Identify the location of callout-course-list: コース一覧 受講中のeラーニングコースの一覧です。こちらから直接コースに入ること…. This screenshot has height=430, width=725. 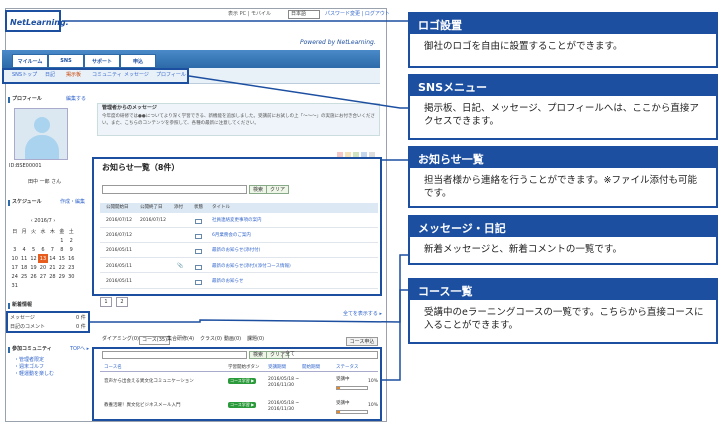
(563, 311).